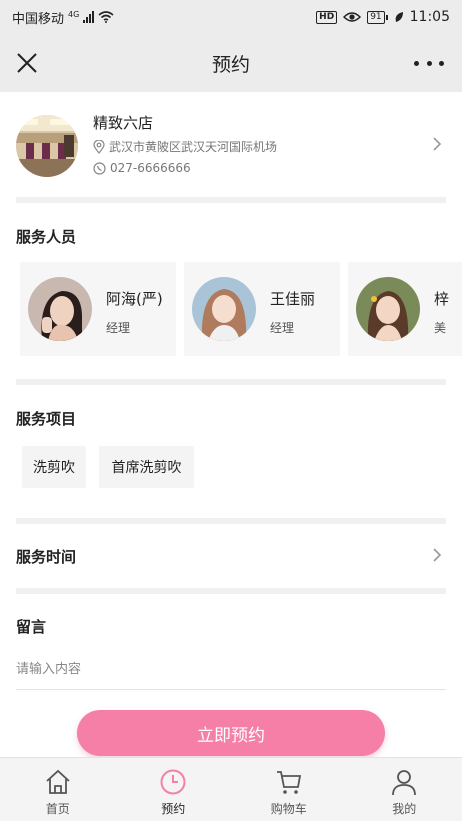 Image resolution: width=462 pixels, height=821 pixels. What do you see at coordinates (231, 670) in the screenshot?
I see `message-input` at bounding box center [231, 670].